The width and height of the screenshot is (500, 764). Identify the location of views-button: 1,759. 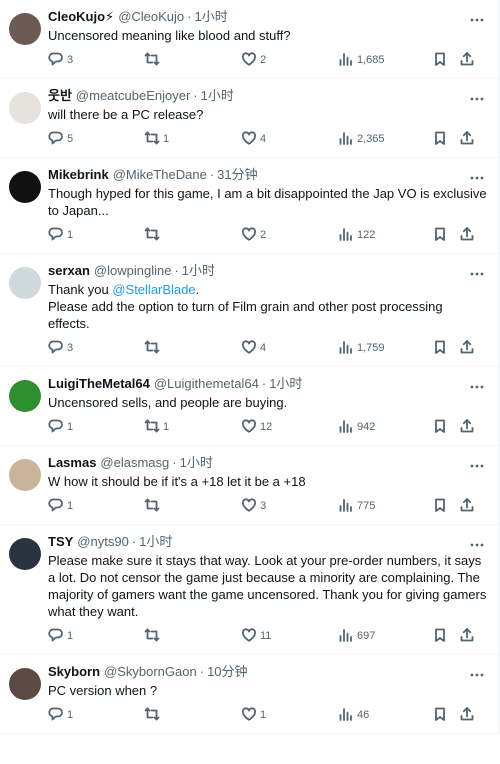
(361, 348).